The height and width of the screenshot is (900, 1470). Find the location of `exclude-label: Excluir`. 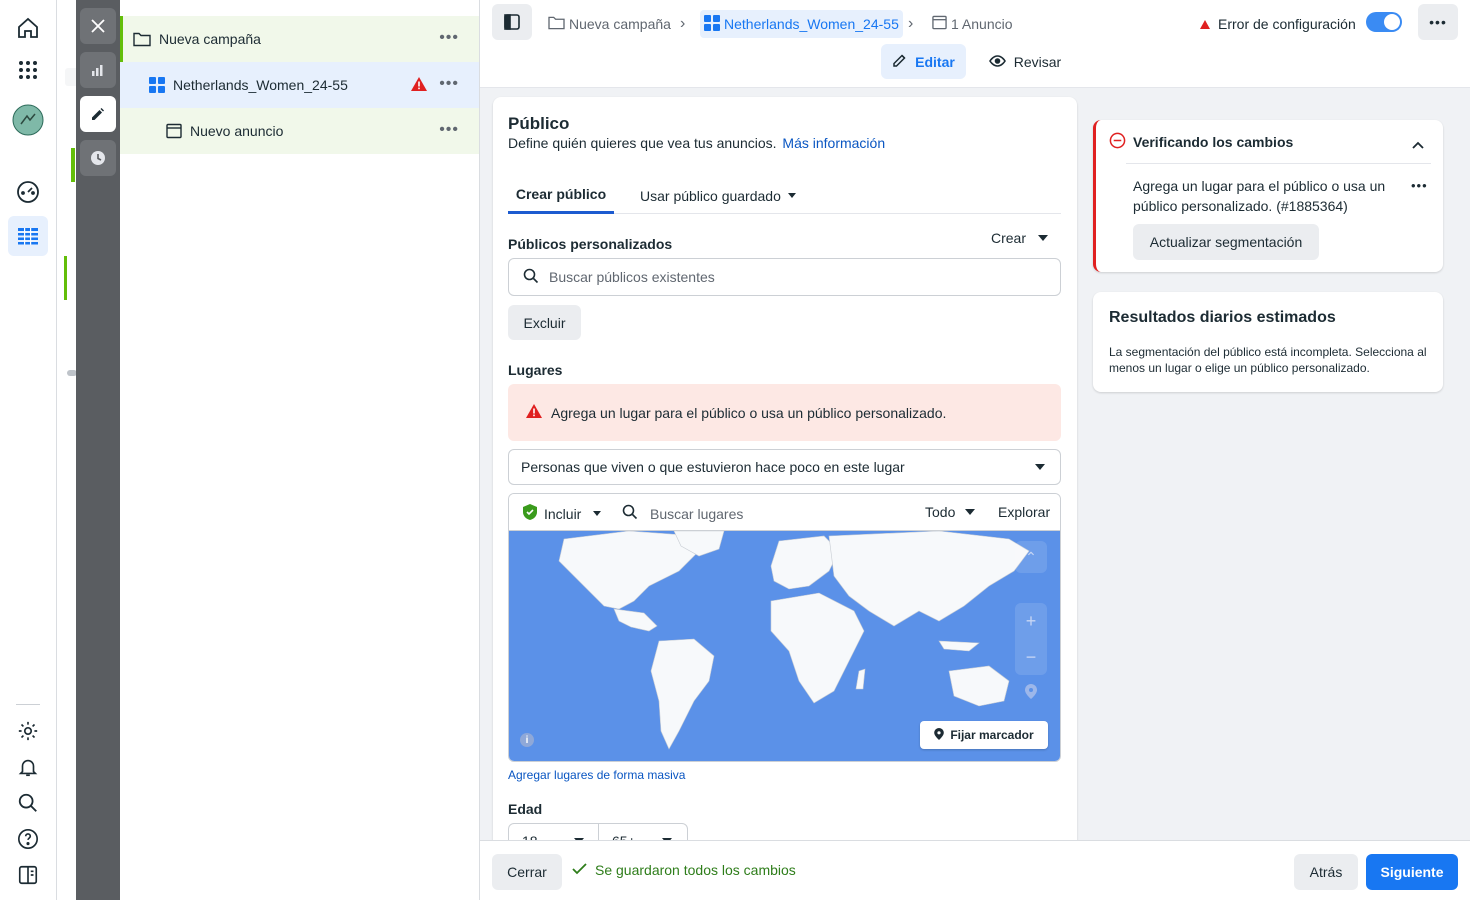

exclude-label: Excluir is located at coordinates (544, 322).